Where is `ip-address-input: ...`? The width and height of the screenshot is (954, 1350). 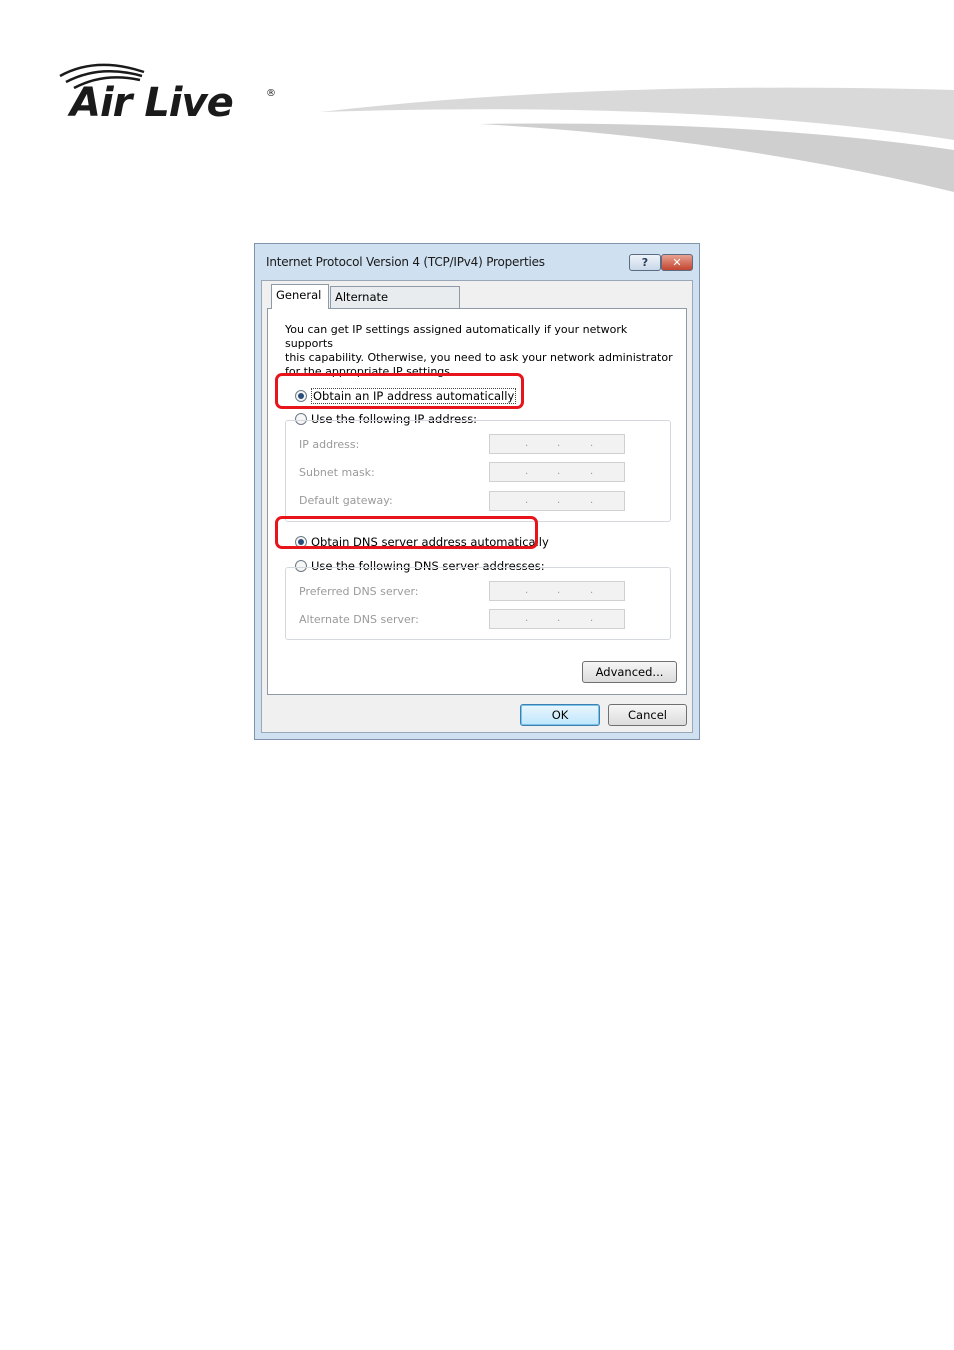
ip-address-input: ... is located at coordinates (557, 444).